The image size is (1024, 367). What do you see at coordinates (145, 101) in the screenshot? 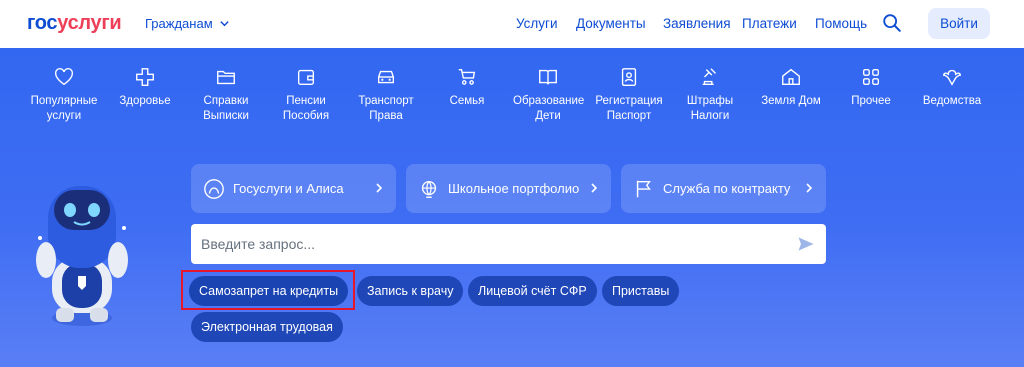
I see `category-label: Здоровье` at bounding box center [145, 101].